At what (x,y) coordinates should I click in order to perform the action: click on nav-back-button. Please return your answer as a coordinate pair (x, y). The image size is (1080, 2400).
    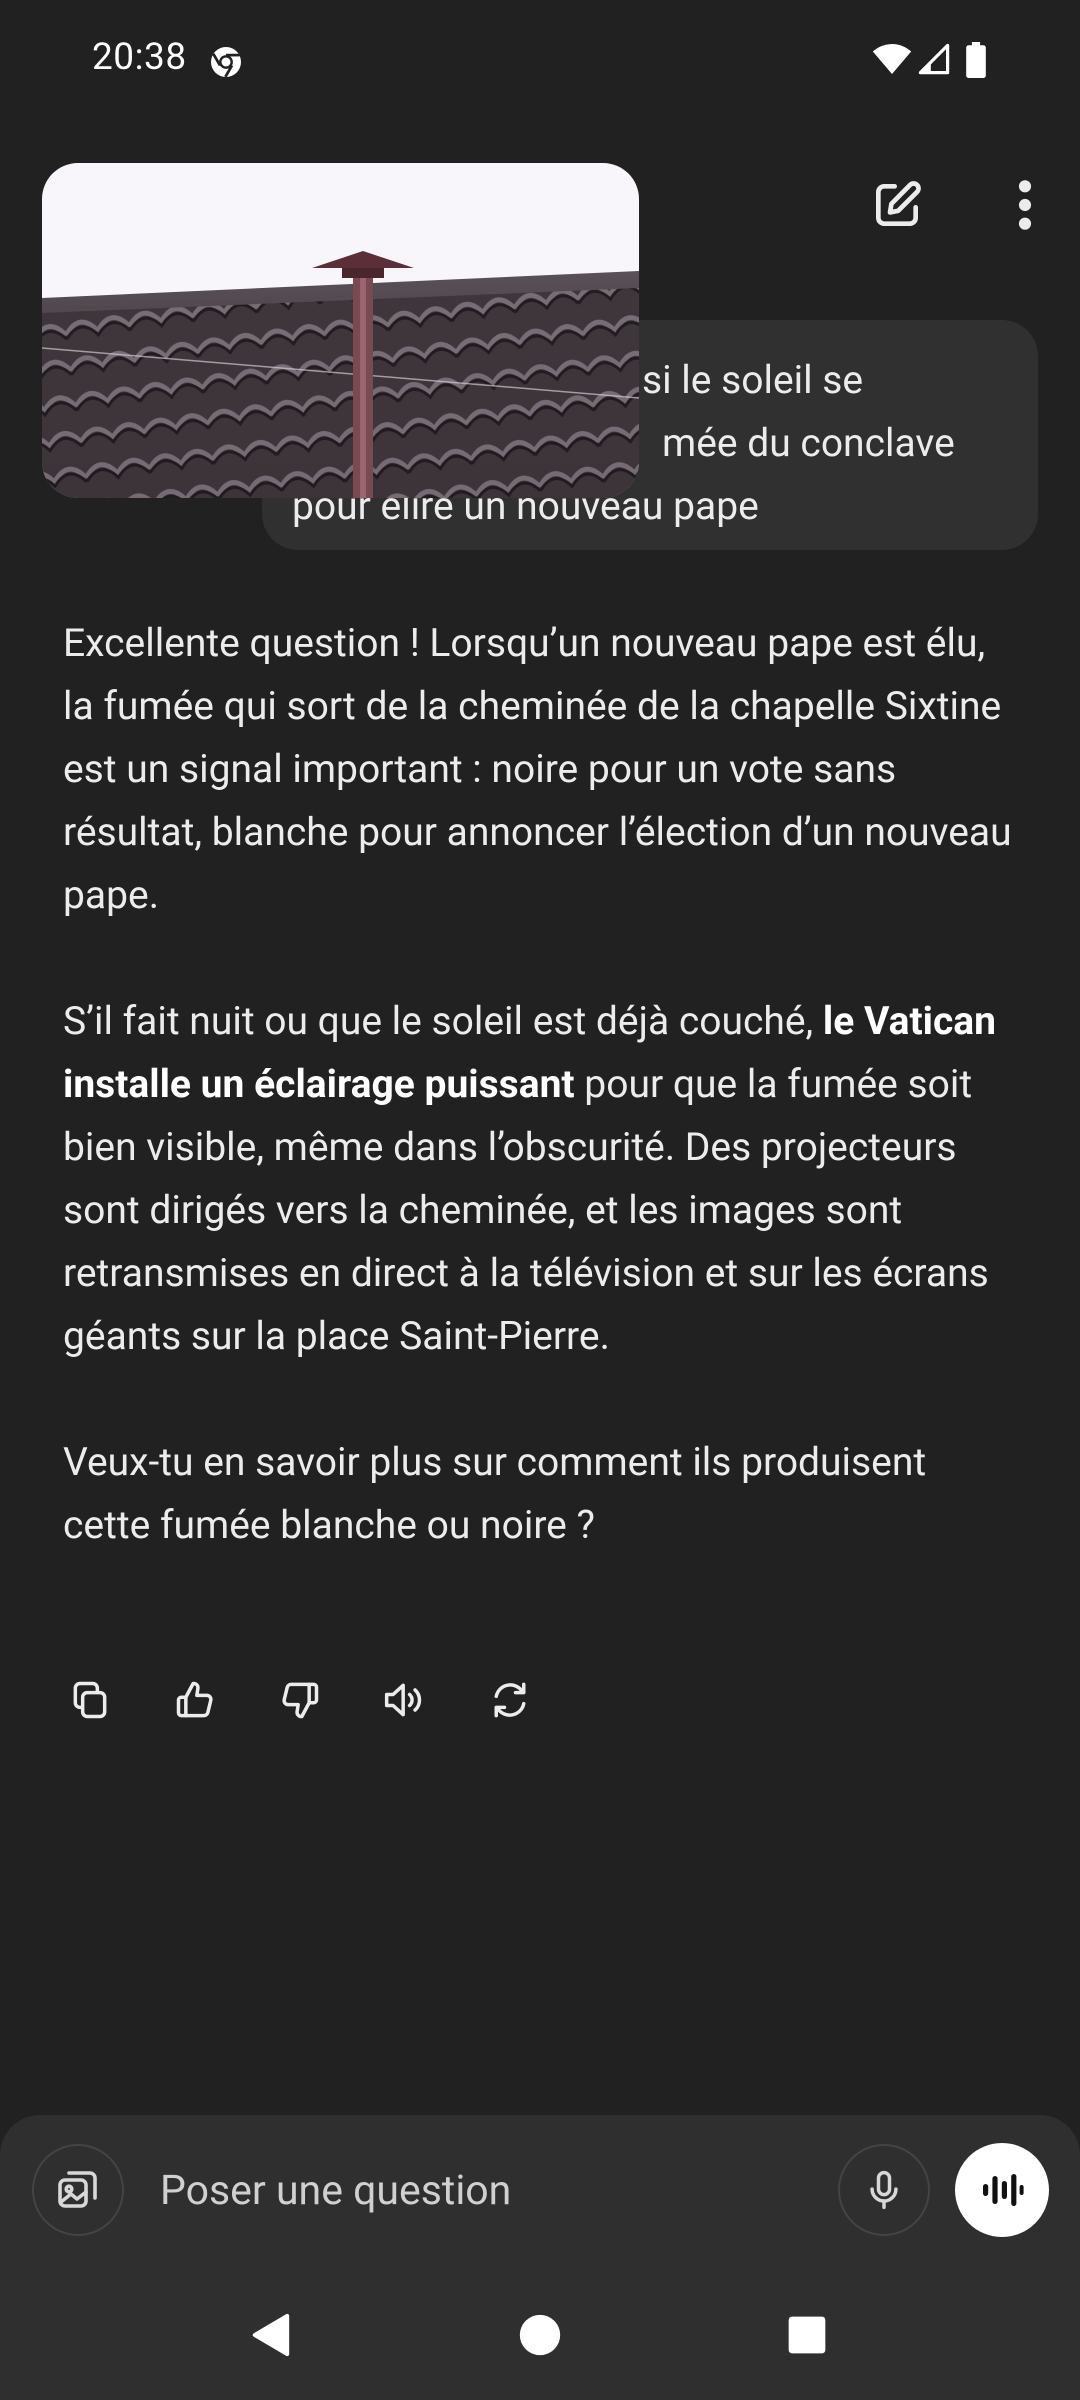
    Looking at the image, I should click on (270, 2335).